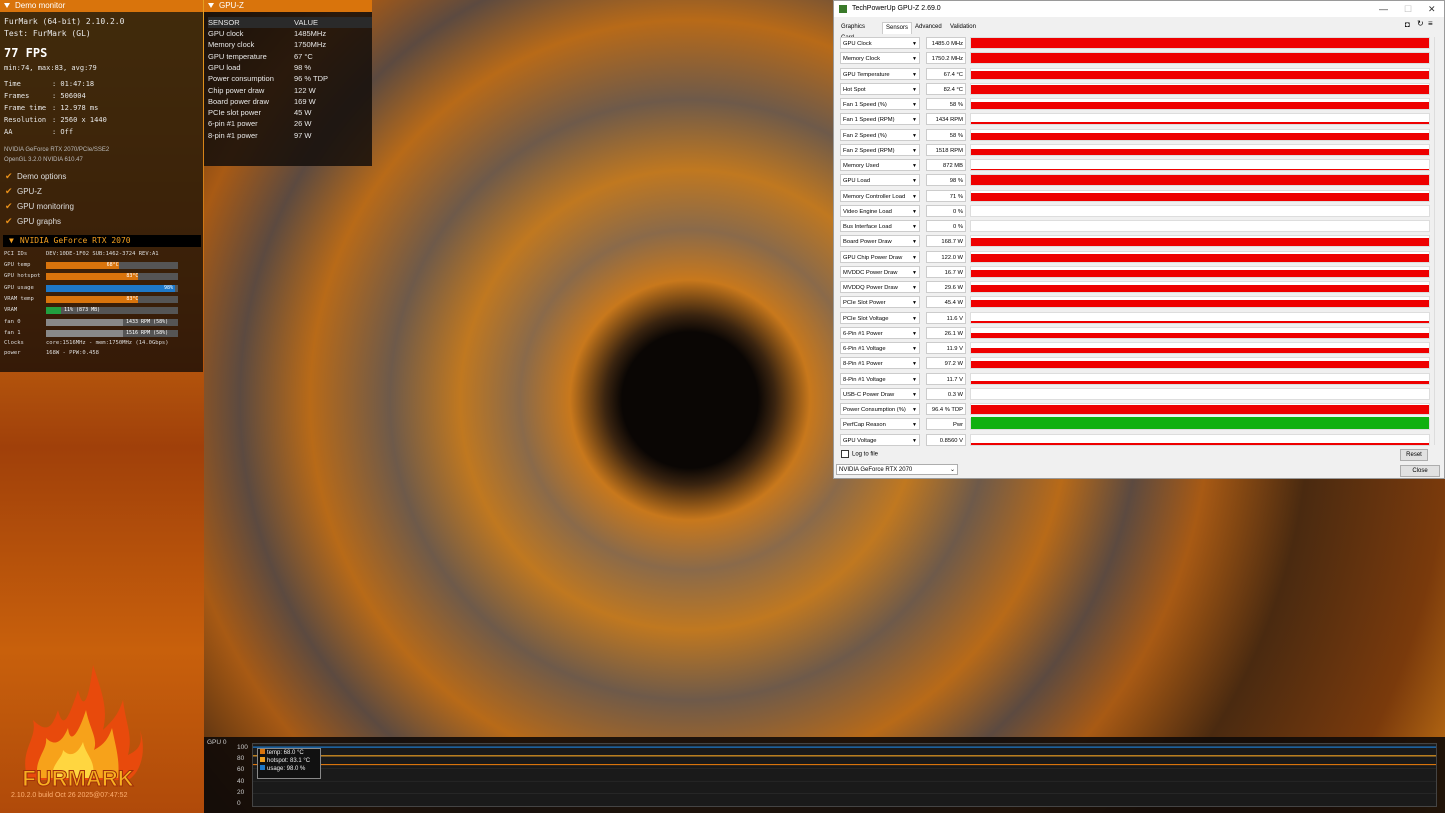  Describe the element at coordinates (33, 222) in the screenshot. I see `option-gpu-graphs: ✔ GPU graphs` at that location.